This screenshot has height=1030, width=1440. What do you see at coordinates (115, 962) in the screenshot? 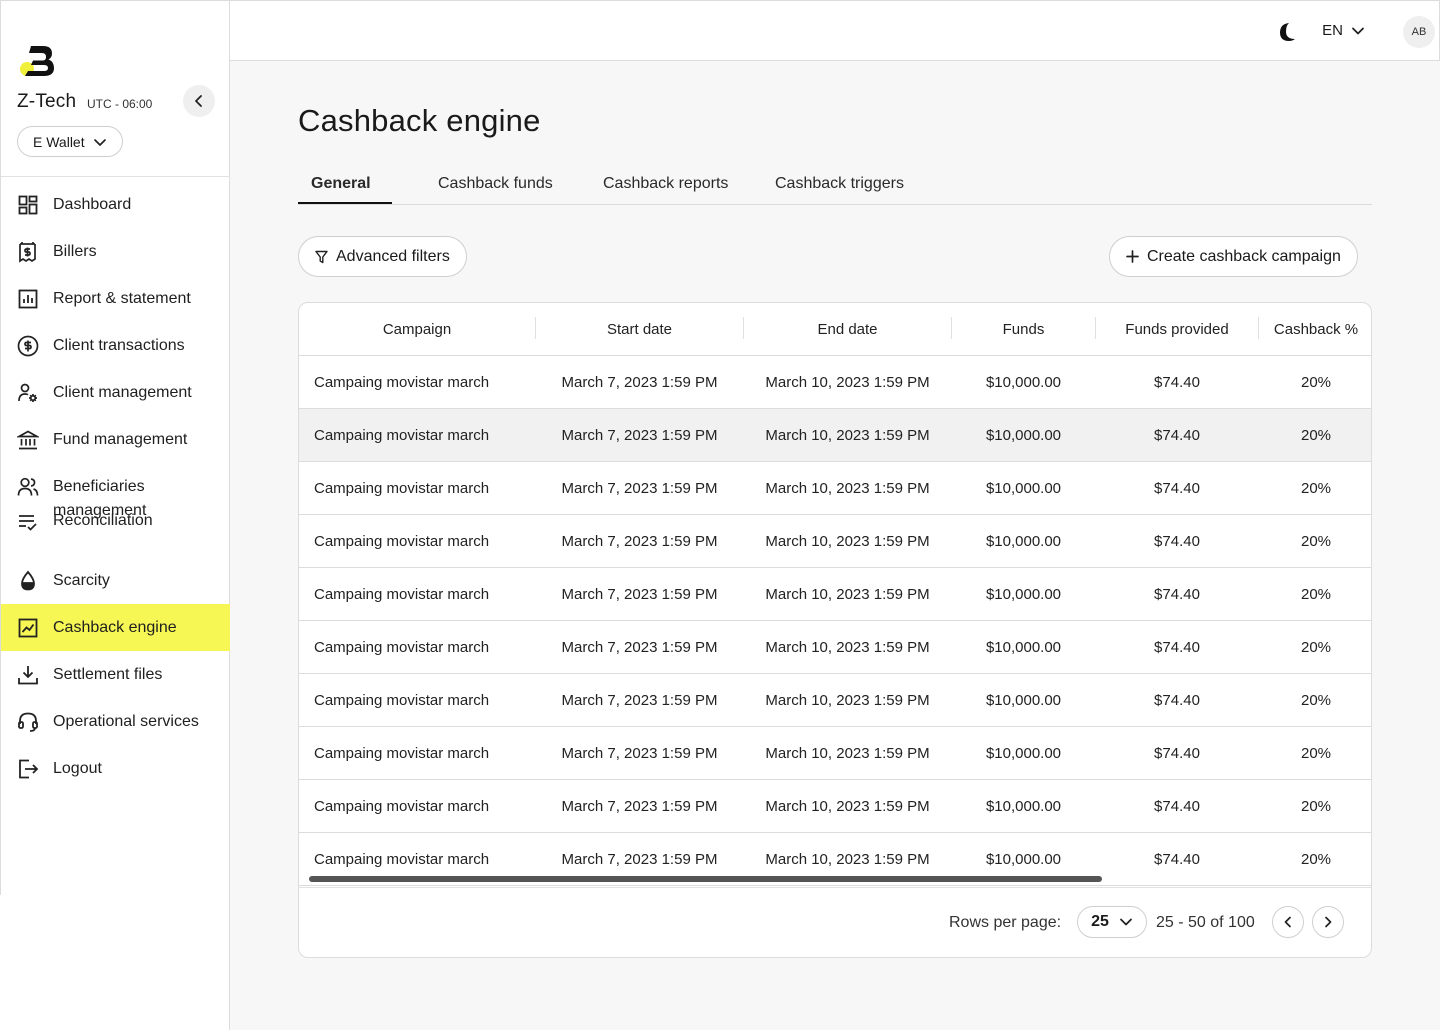
I see `sidebar-bottom` at bounding box center [115, 962].